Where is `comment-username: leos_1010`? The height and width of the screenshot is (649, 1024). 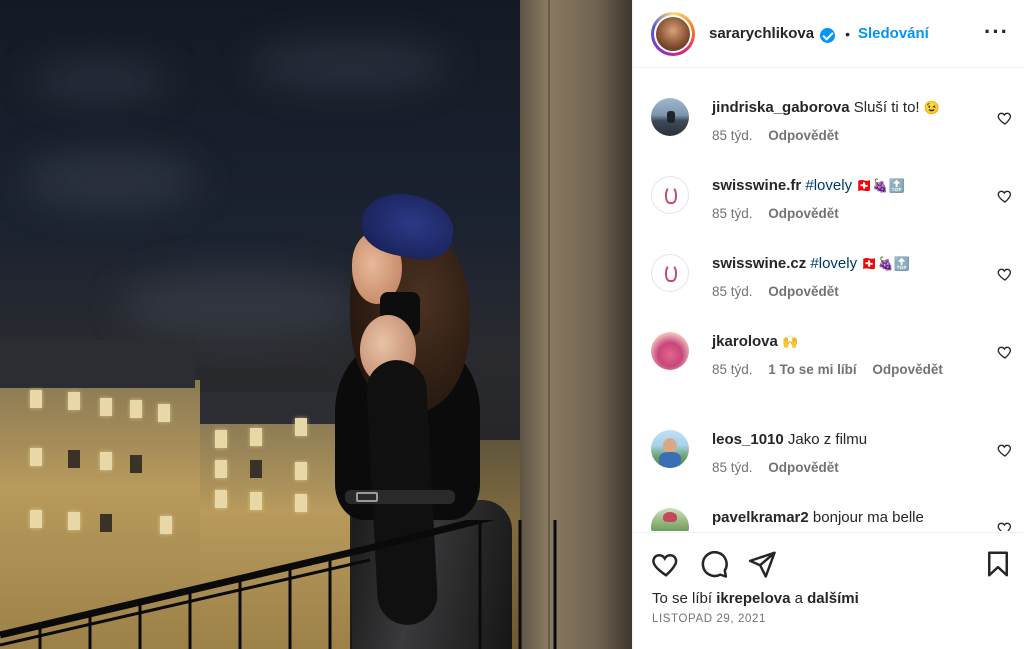 comment-username: leos_1010 is located at coordinates (748, 439).